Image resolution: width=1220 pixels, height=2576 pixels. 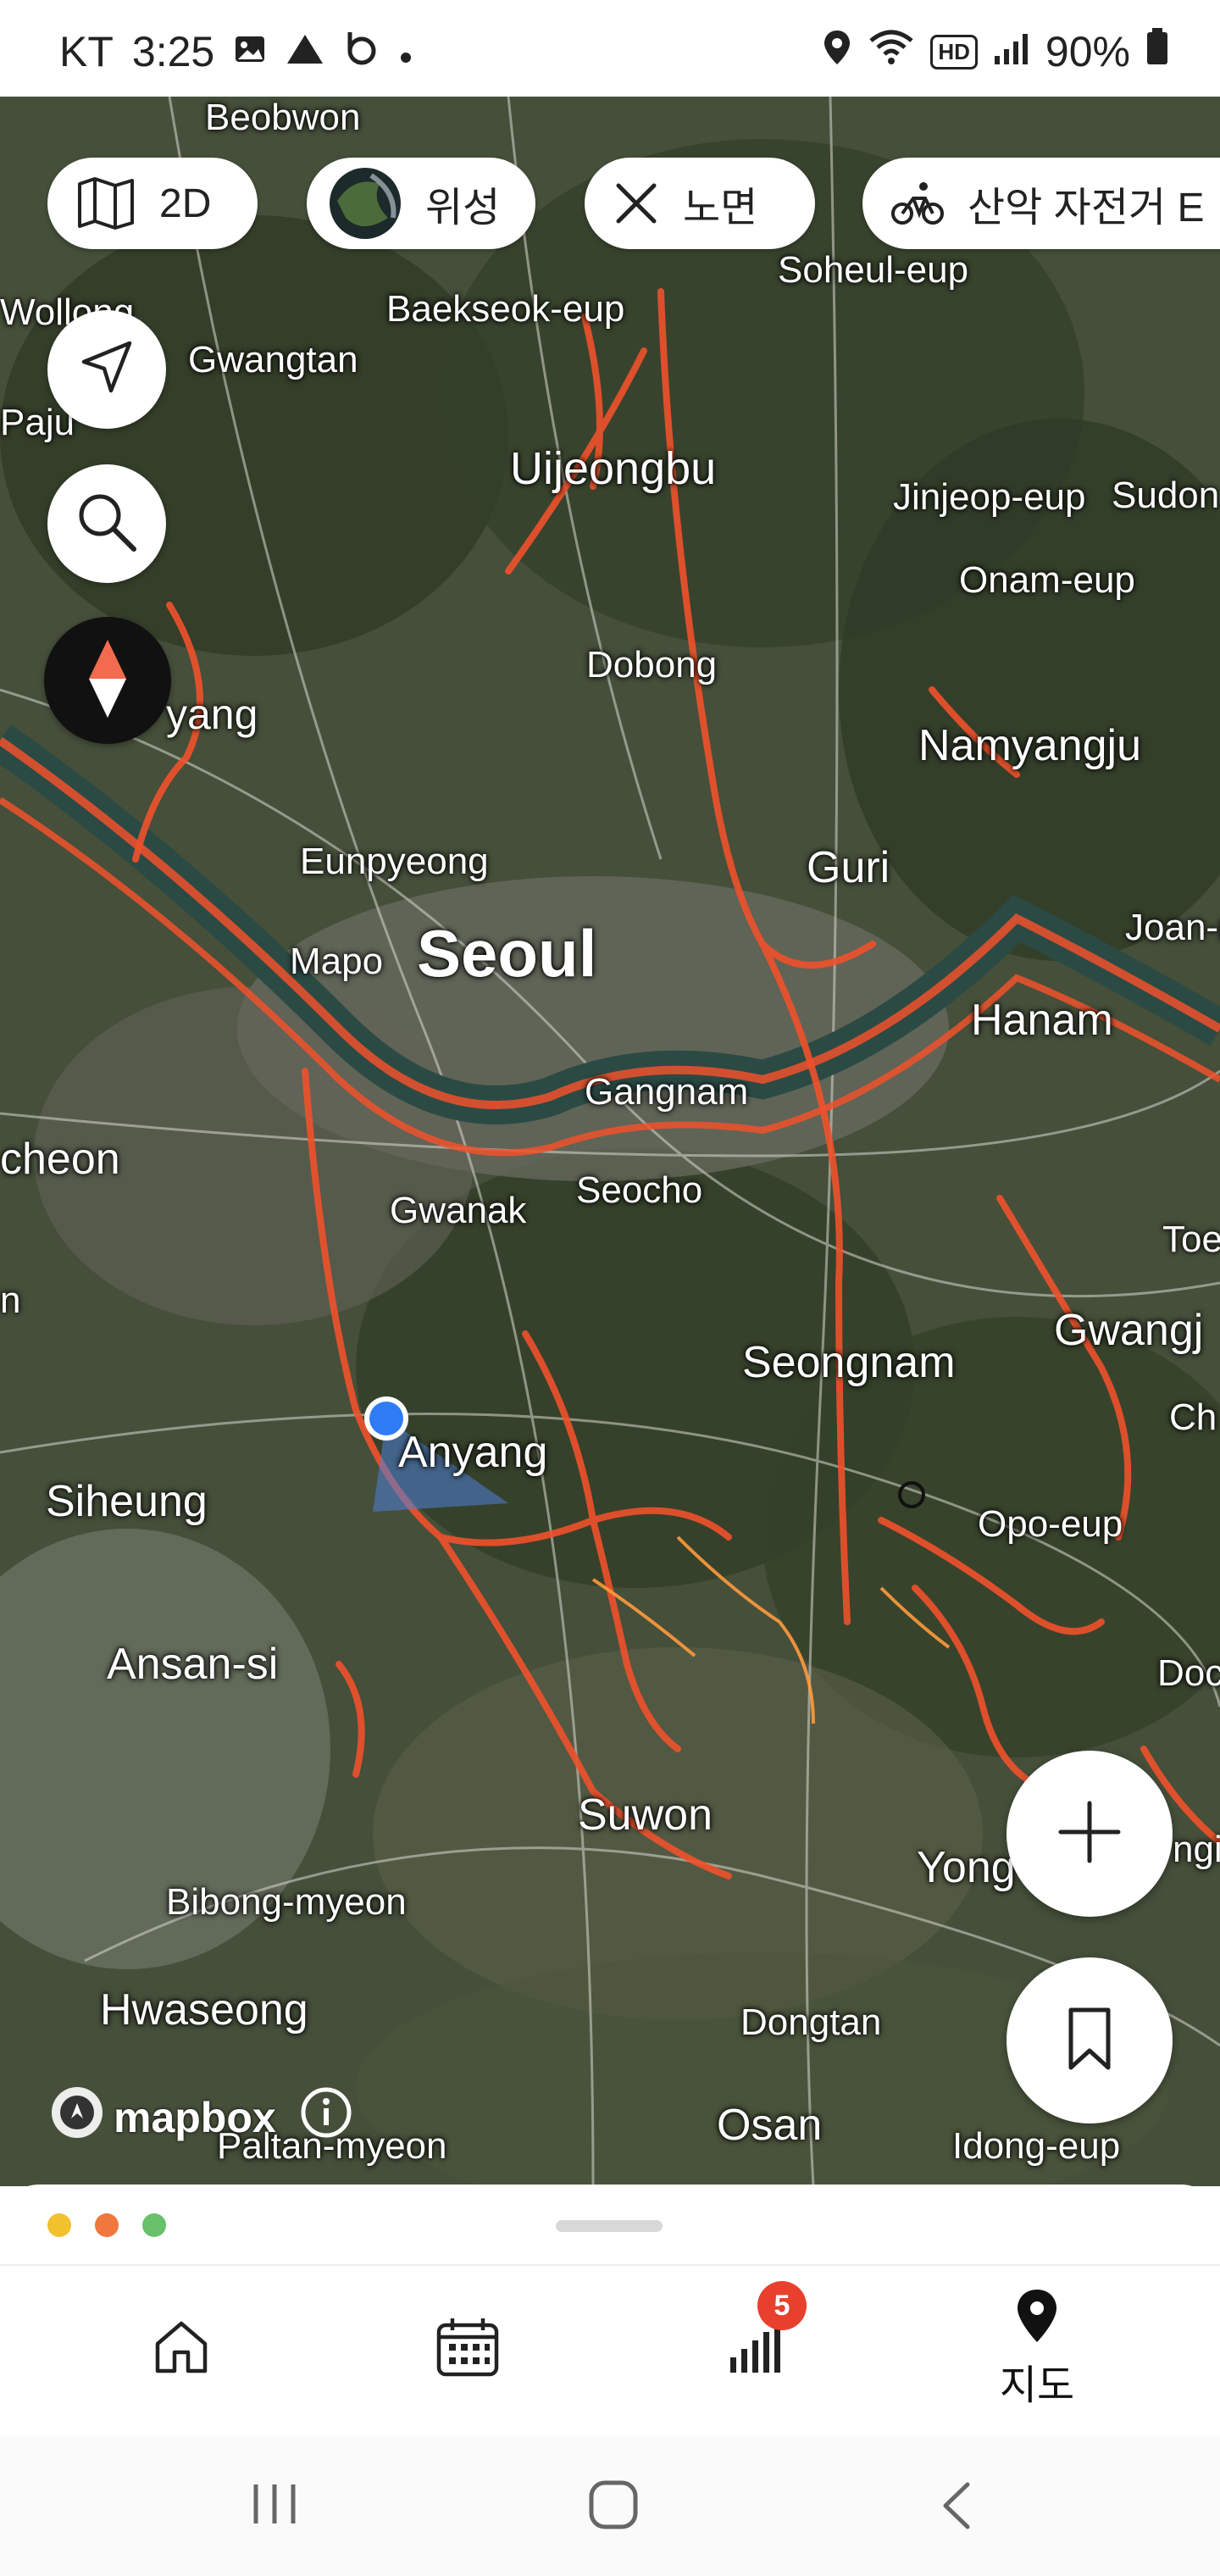 What do you see at coordinates (10, 1300) in the screenshot?
I see `place-label: n` at bounding box center [10, 1300].